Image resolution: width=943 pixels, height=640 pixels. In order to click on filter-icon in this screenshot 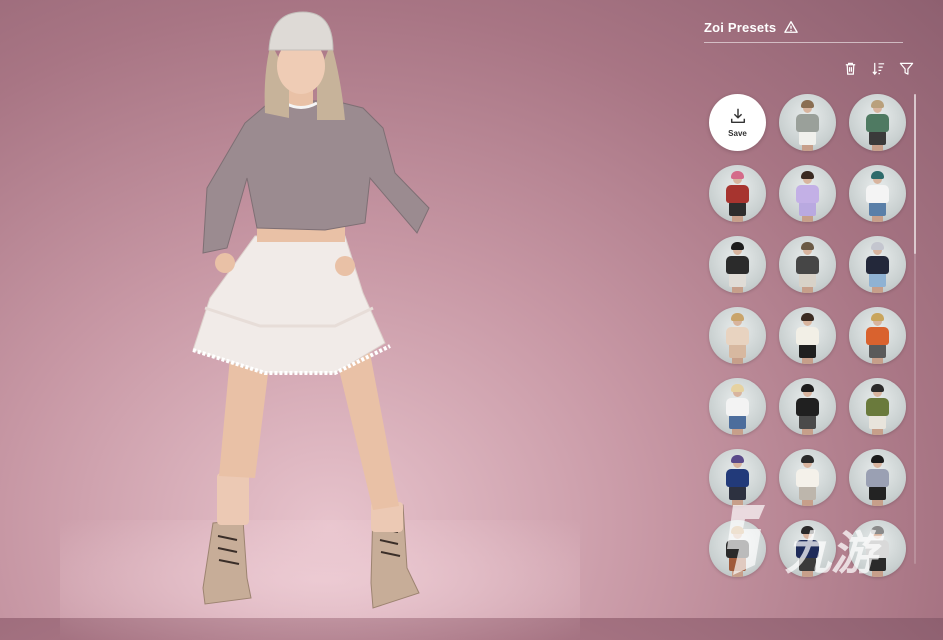, I will do `click(906, 68)`.